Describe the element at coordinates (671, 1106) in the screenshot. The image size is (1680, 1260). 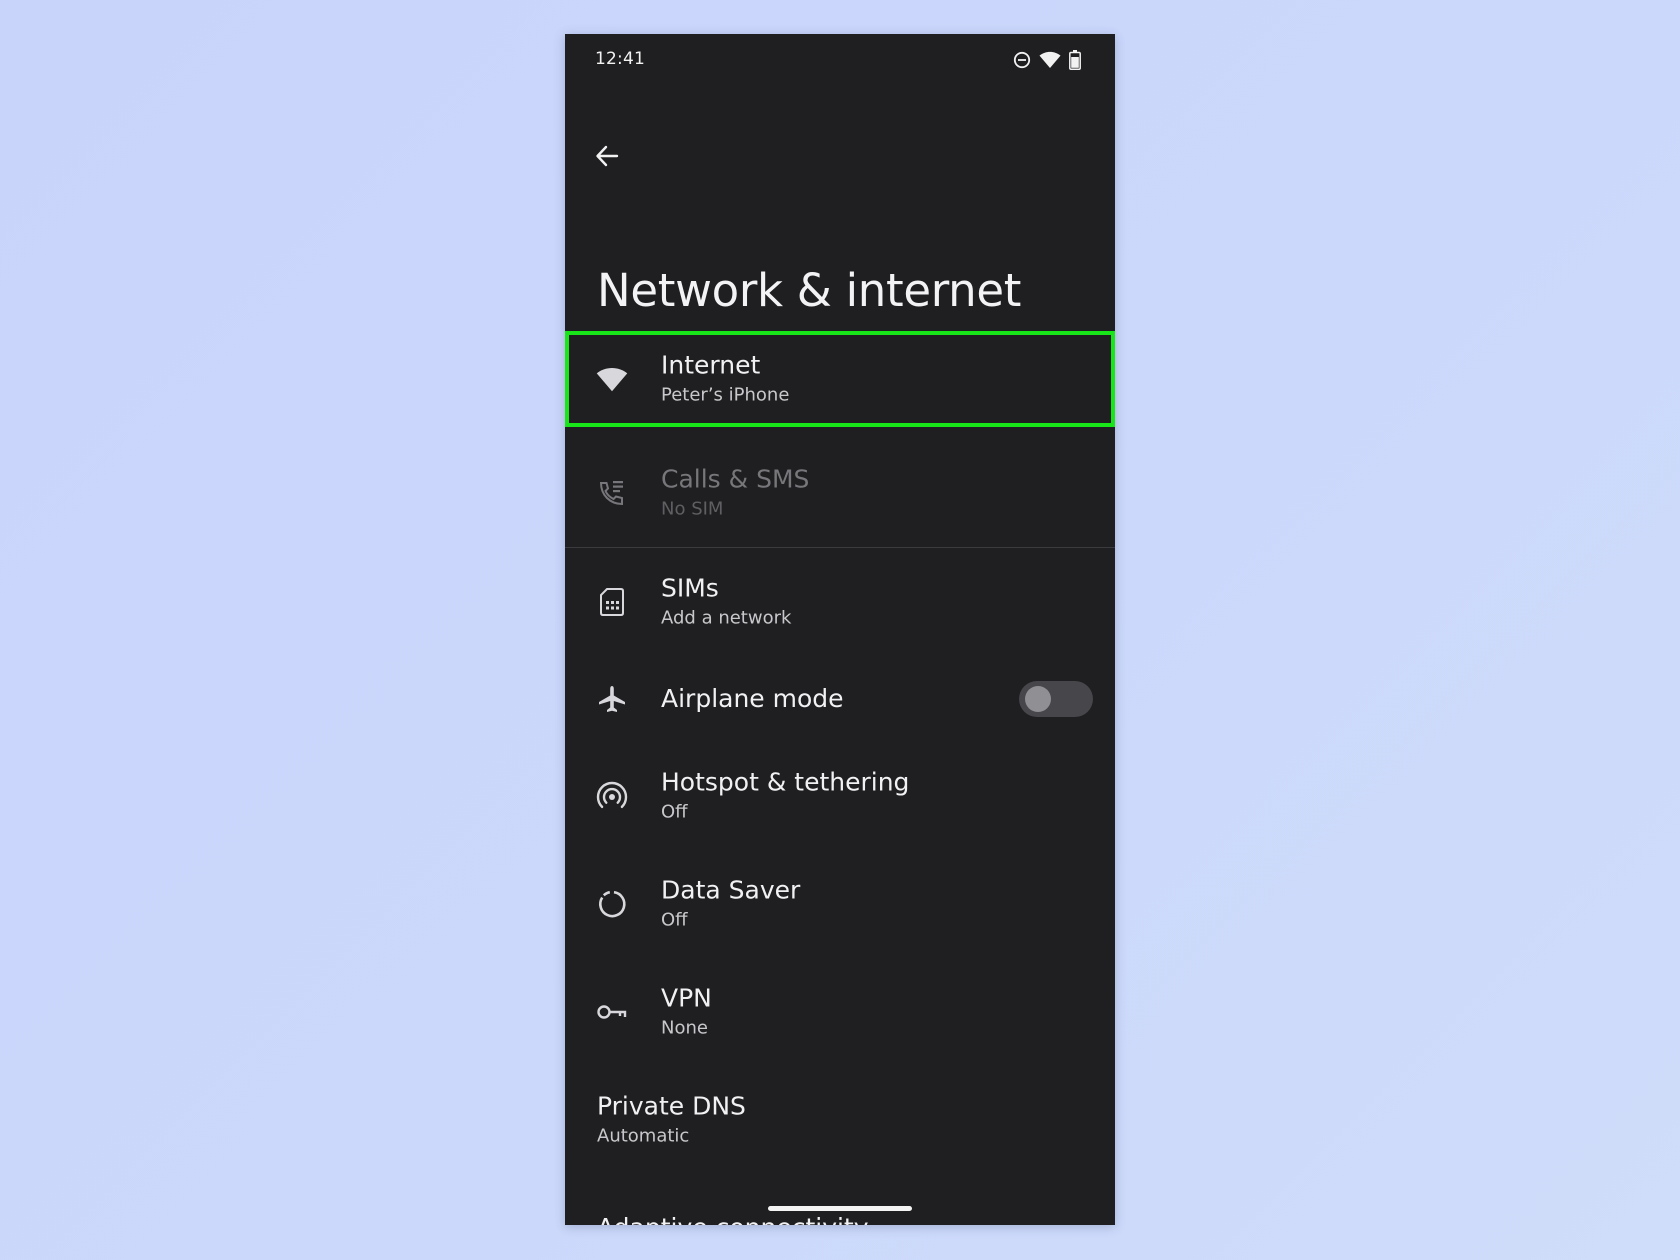
I see `private-dns-title: Private DNS` at that location.